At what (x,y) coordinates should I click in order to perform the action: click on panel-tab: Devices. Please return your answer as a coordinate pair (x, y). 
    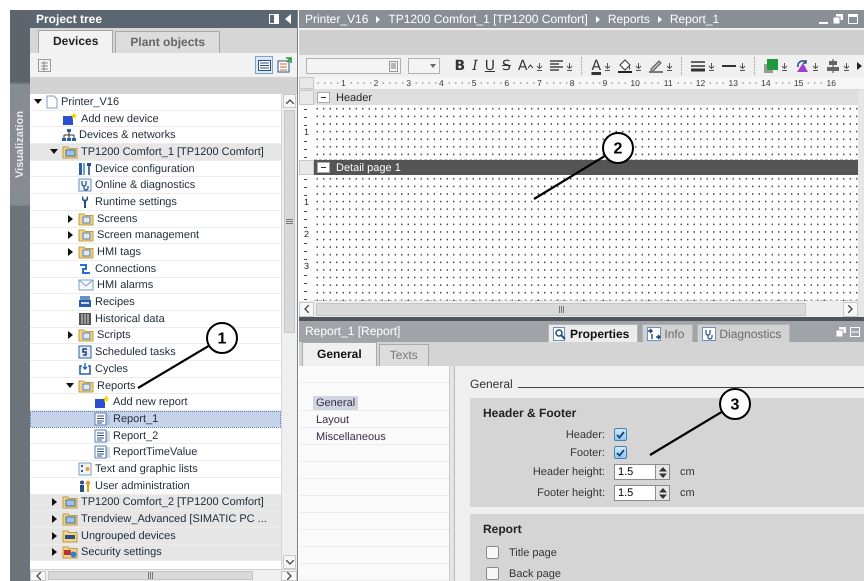
    Looking at the image, I should click on (76, 41).